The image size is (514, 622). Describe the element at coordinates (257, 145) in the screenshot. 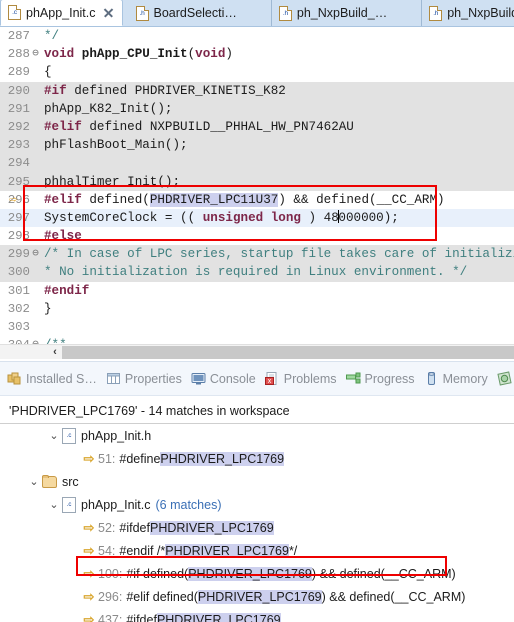

I see `code-line: 293 phFlashBoot_Main();` at that location.